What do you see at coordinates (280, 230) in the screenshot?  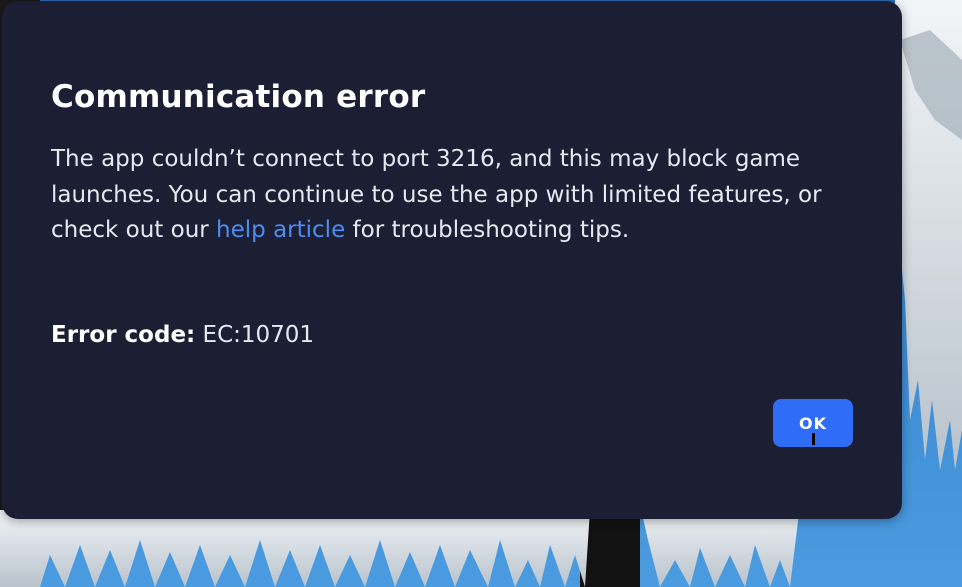 I see `help-article-link: help article` at bounding box center [280, 230].